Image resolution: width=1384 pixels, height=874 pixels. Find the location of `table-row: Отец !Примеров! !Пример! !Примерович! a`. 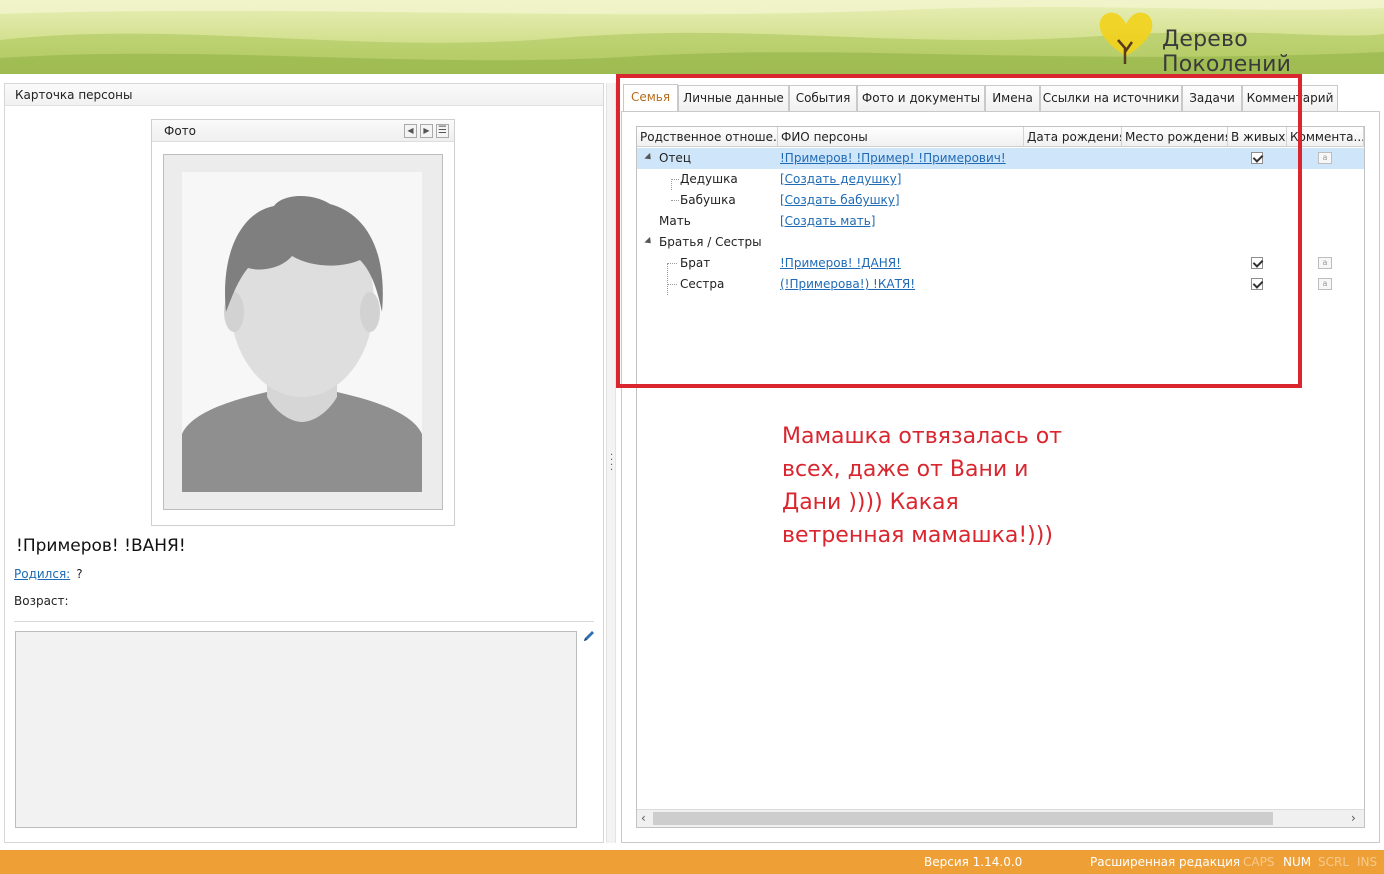

table-row: Отец !Примеров! !Пример! !Примерович! a is located at coordinates (1000, 158).